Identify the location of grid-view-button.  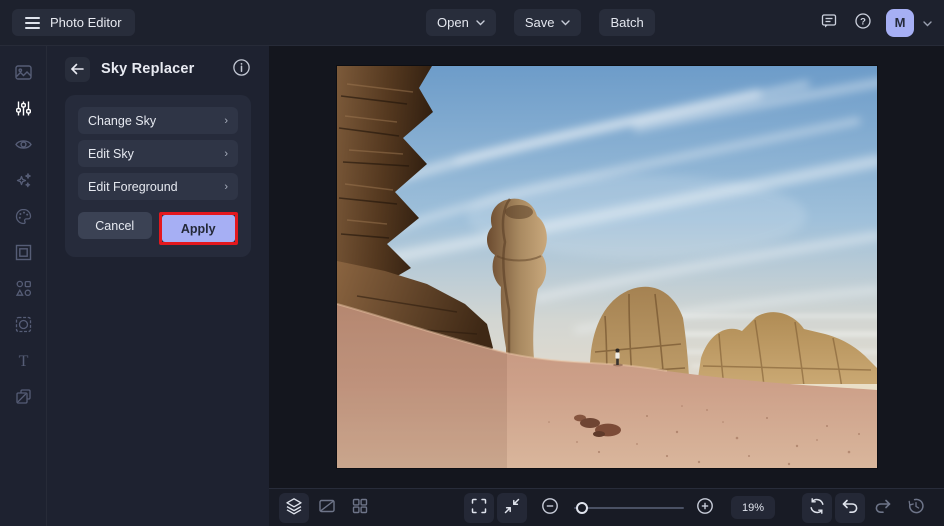
(360, 508).